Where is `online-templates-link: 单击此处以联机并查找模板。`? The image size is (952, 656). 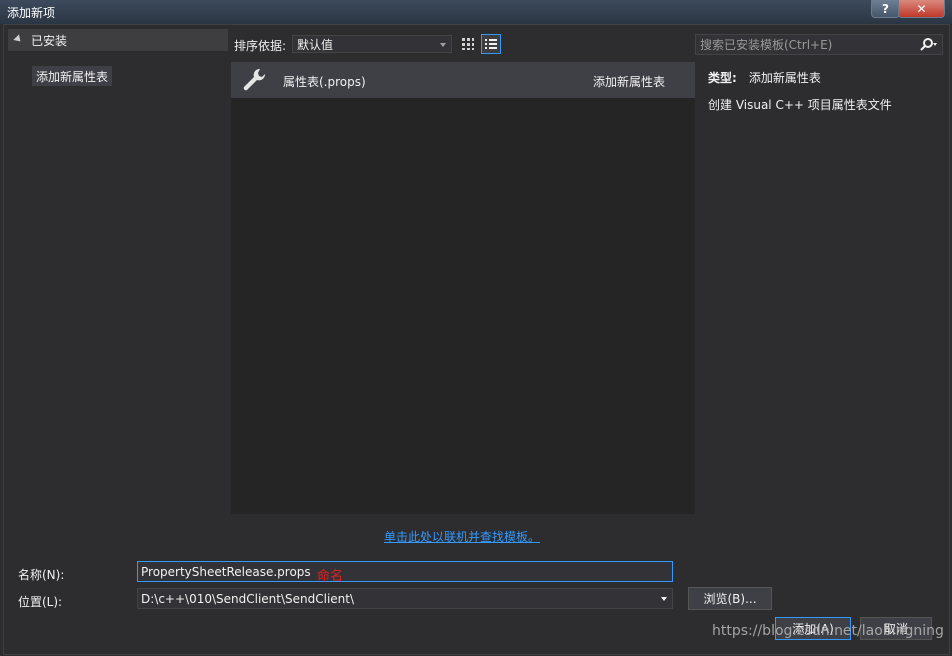
online-templates-link: 单击此处以联机并查找模板。 is located at coordinates (462, 536).